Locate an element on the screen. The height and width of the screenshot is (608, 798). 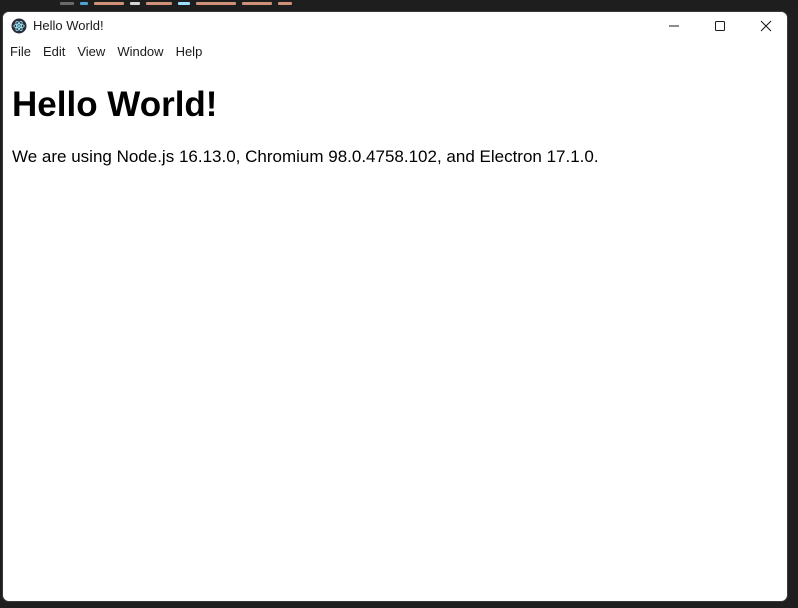
electron-icon is located at coordinates (19, 26).